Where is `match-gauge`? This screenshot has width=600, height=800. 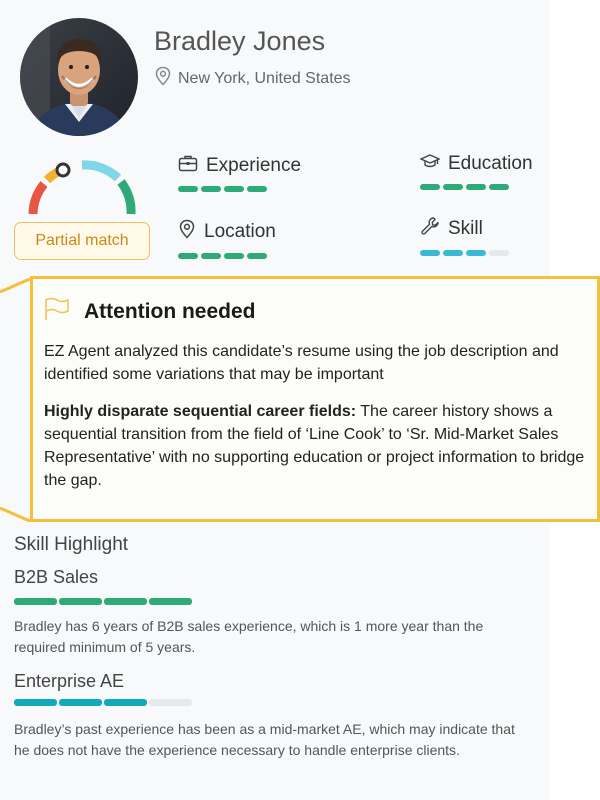 match-gauge is located at coordinates (82, 187).